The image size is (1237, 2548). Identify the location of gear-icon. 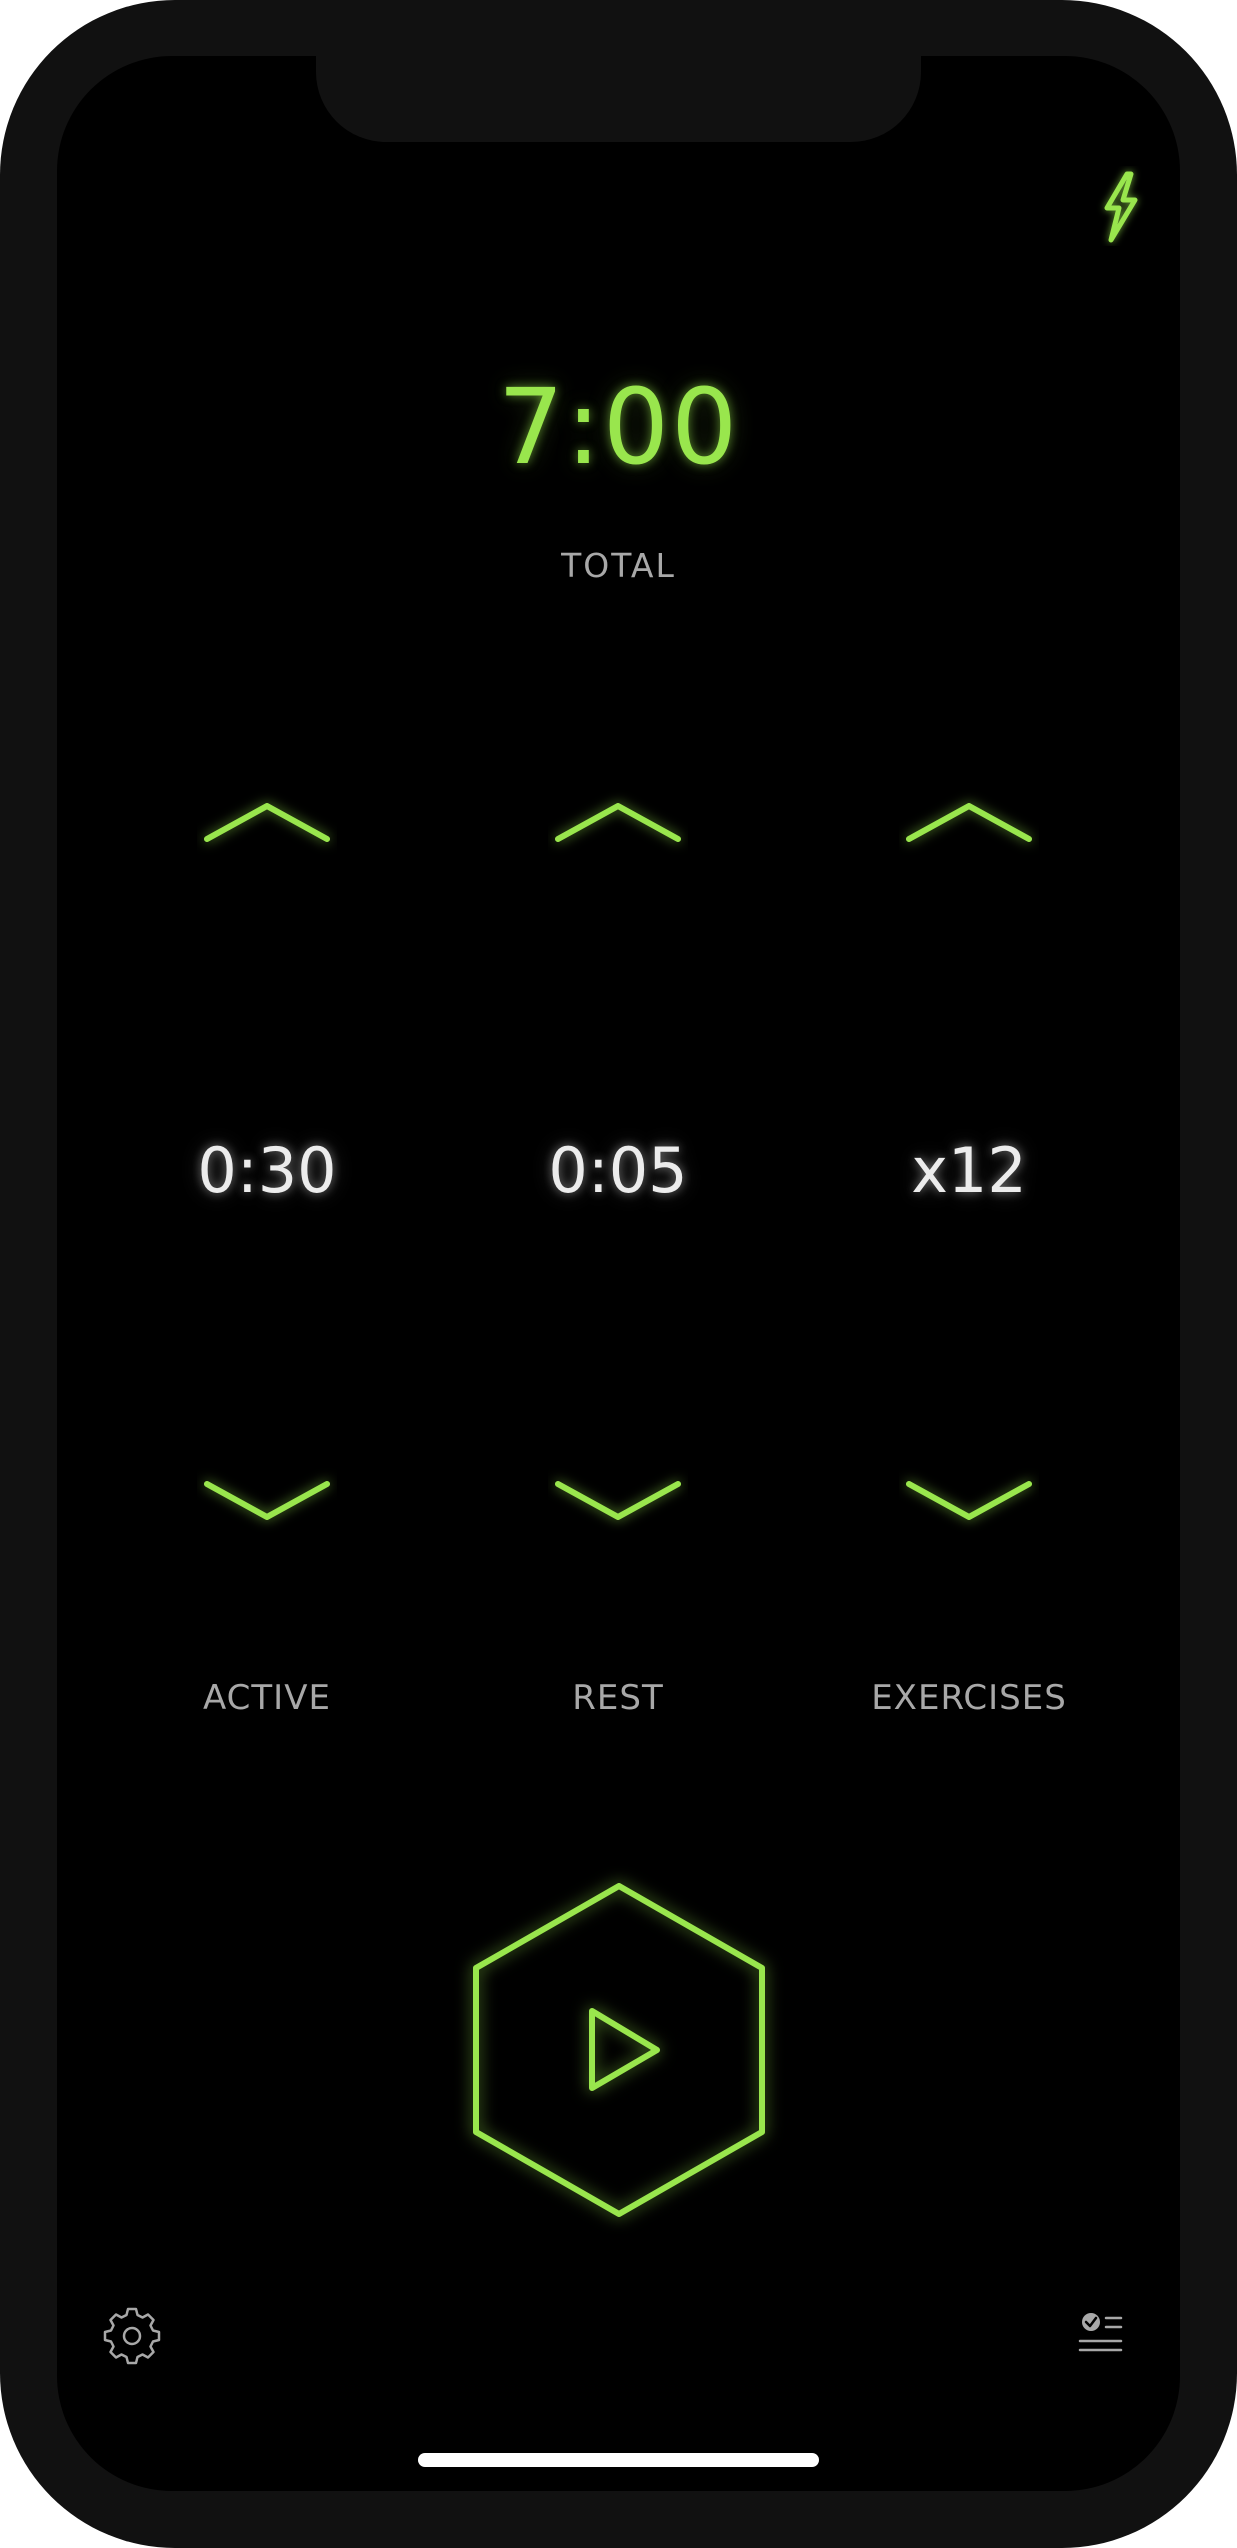
(132, 2336).